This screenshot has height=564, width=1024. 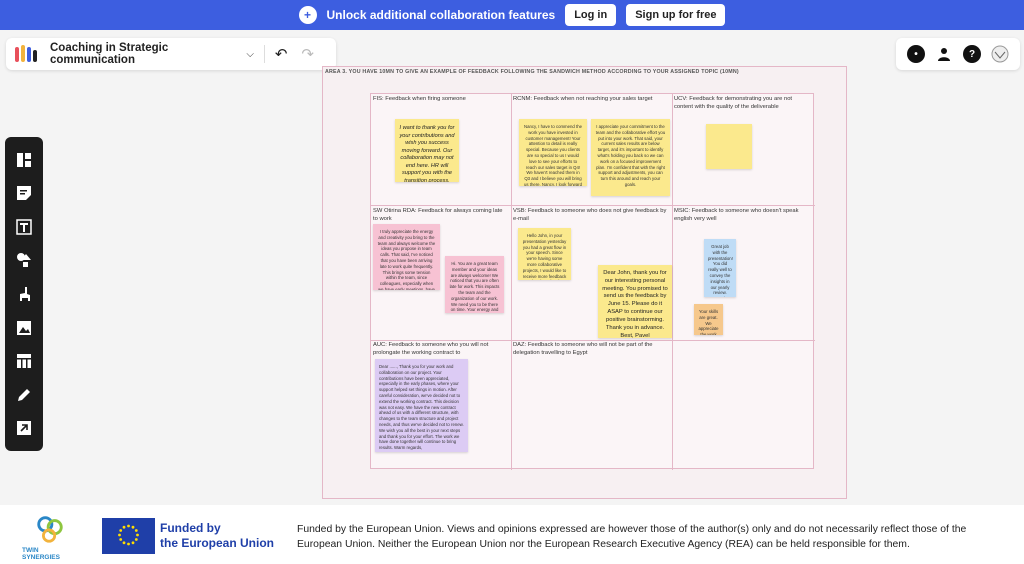 What do you see at coordinates (41, 554) in the screenshot?
I see `twin-synergies-label: TWIN SYNERGIES` at bounding box center [41, 554].